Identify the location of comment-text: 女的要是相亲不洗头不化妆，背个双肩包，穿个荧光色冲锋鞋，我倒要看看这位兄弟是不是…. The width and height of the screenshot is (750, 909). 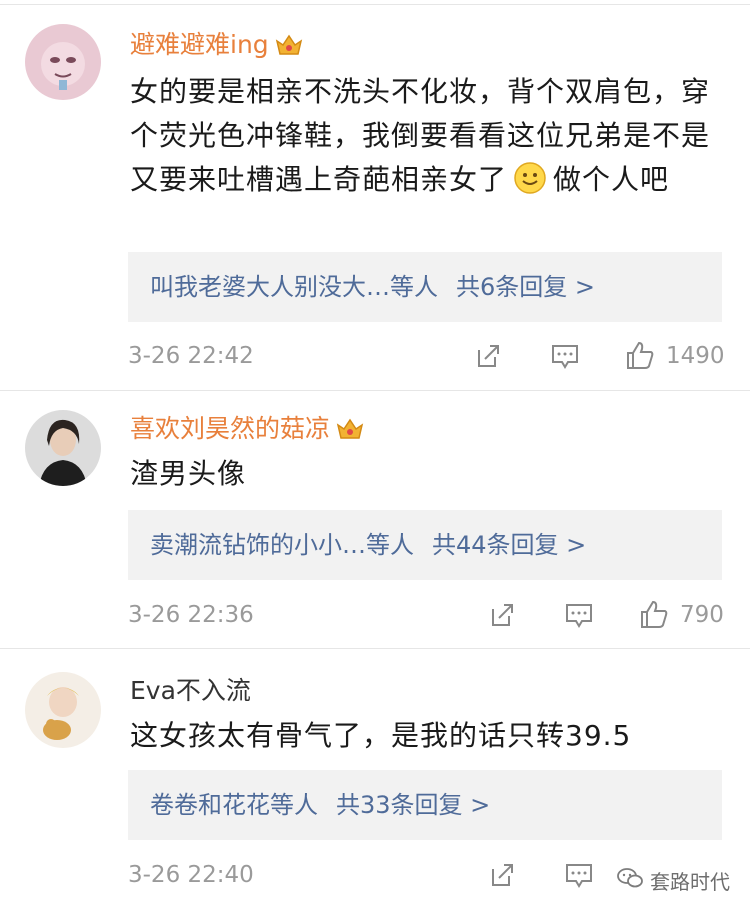
(430, 139).